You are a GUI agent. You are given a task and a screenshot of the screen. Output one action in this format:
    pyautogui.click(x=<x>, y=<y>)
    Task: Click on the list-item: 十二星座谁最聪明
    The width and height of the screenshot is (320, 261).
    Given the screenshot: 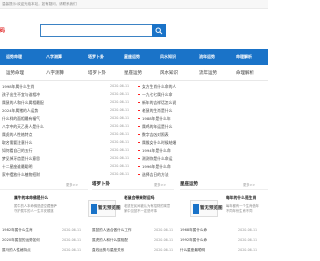 What is the action you would take?
    pyautogui.click(x=17, y=167)
    